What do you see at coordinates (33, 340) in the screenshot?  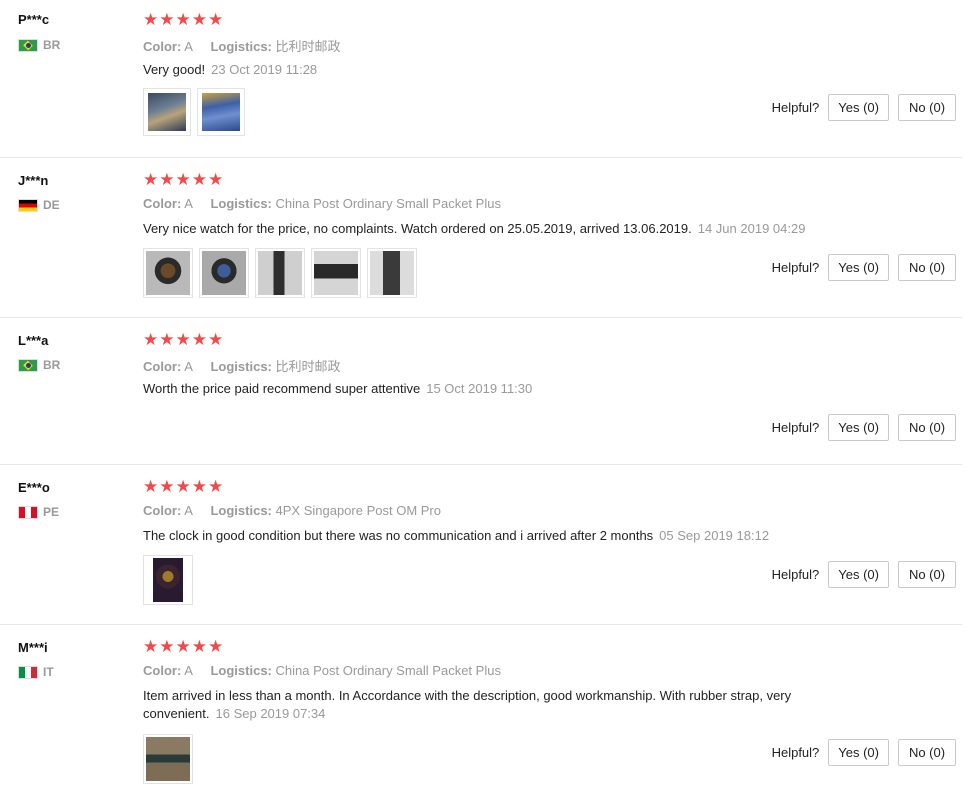 I see `reviewer-name: L***a` at bounding box center [33, 340].